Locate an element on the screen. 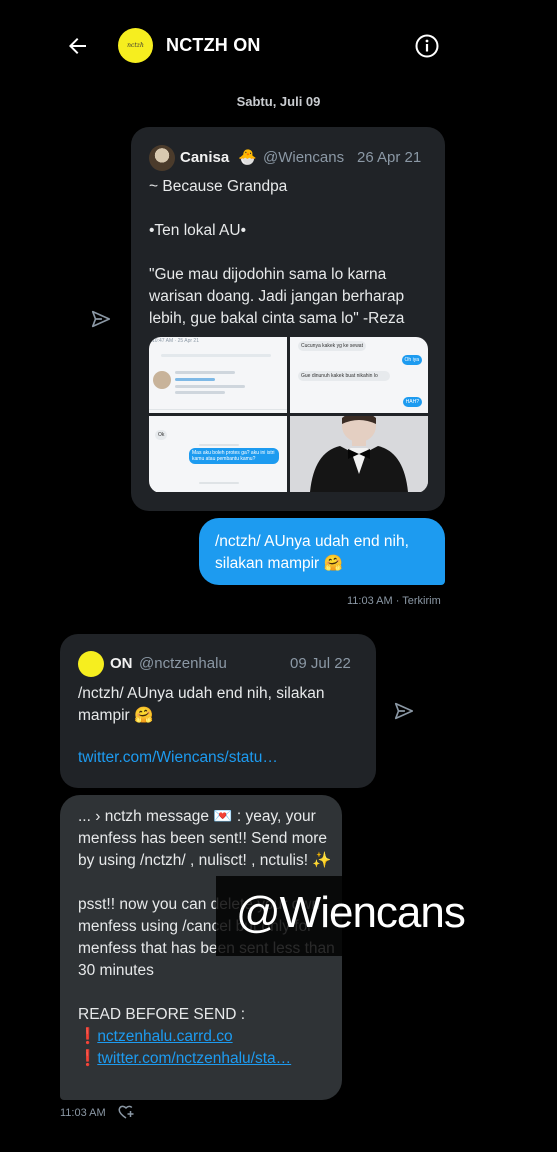 The image size is (557, 1152). message-link: nctzenhalu.carrd.co is located at coordinates (164, 1036).